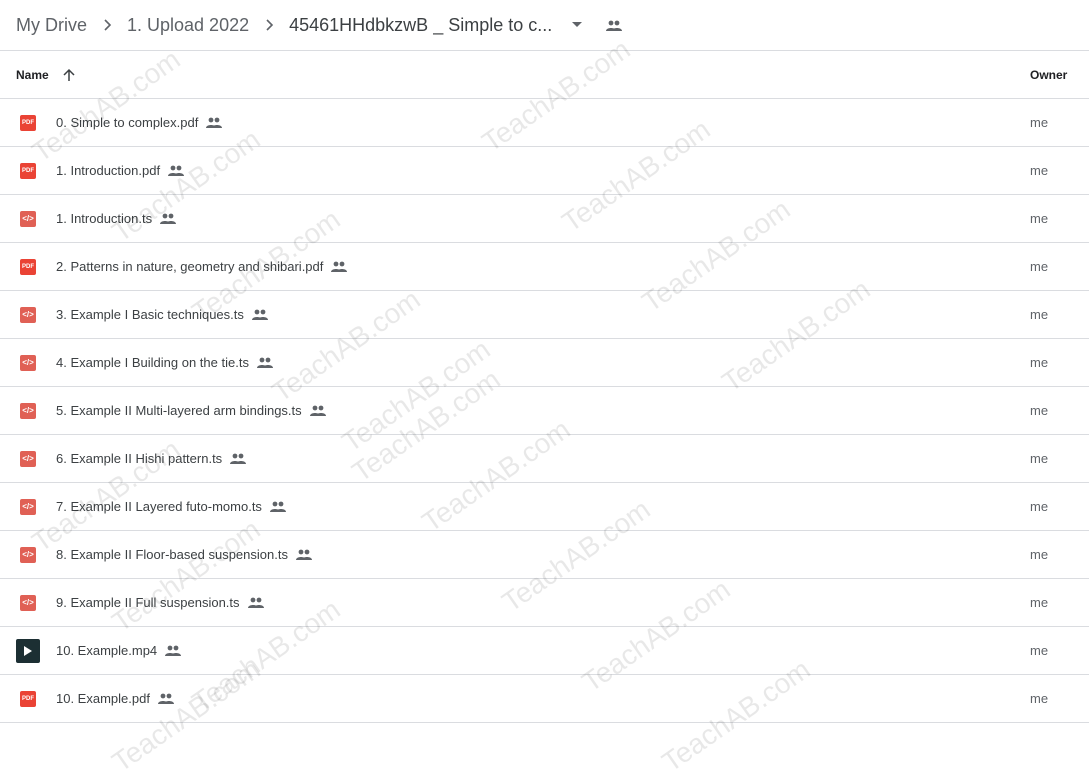 The height and width of the screenshot is (779, 1089). I want to click on file-row: </> 4. Example I Building on the tie.ts me, so click(544, 363).